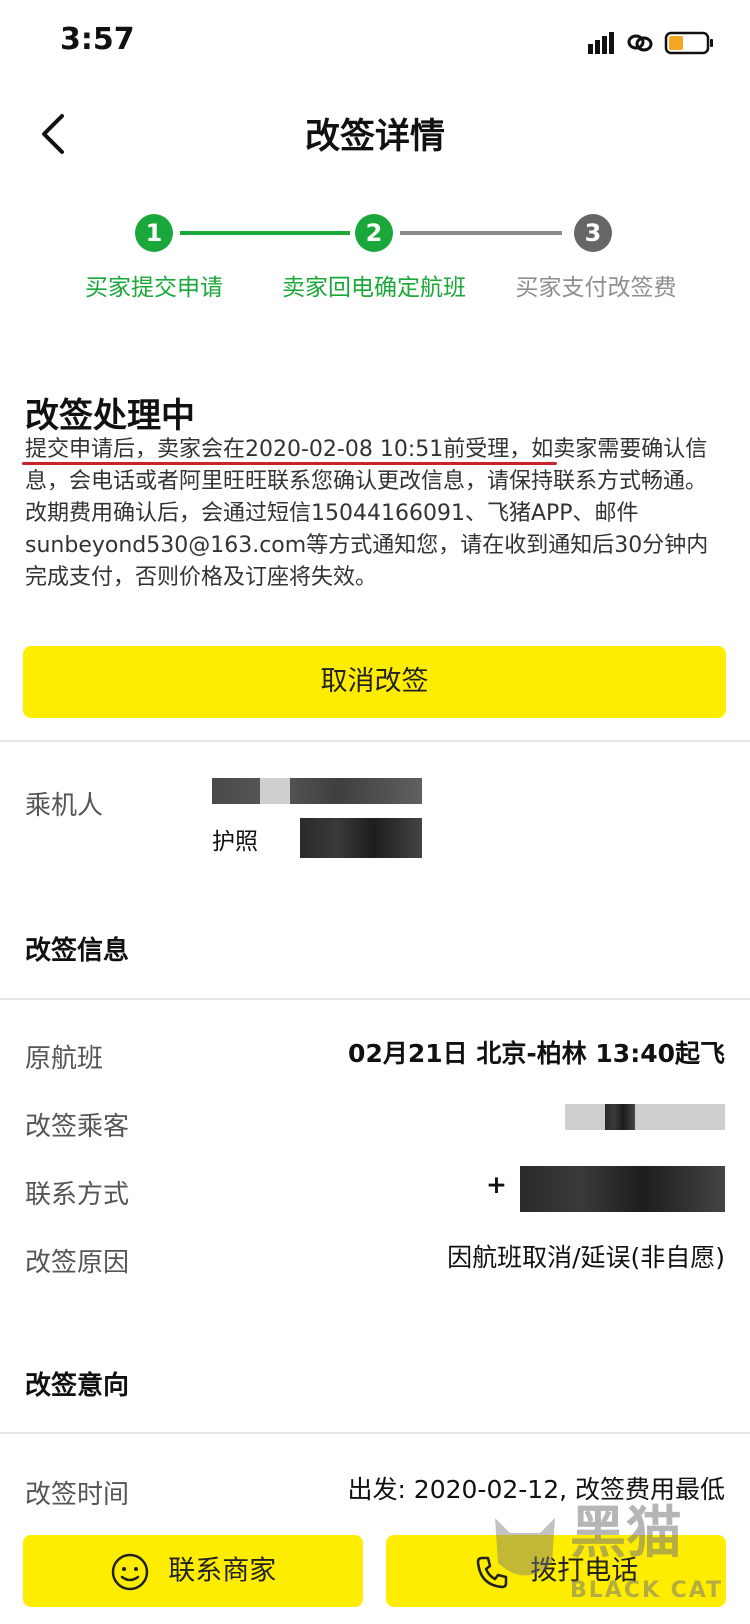 This screenshot has width=750, height=1624. What do you see at coordinates (129, 1571) in the screenshot?
I see `chat-icon` at bounding box center [129, 1571].